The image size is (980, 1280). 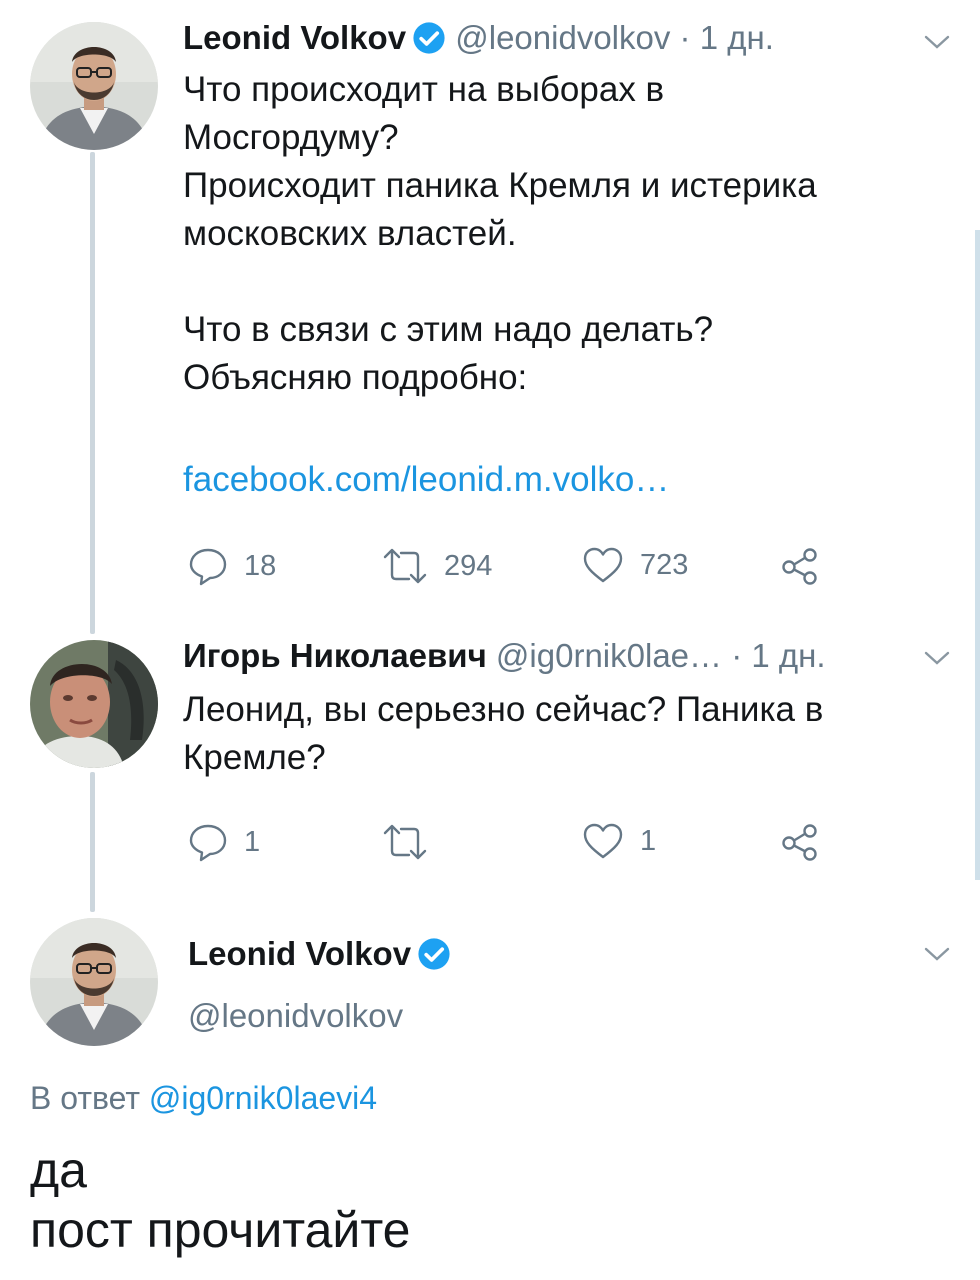 I want to click on like-button: 1, so click(x=619, y=841).